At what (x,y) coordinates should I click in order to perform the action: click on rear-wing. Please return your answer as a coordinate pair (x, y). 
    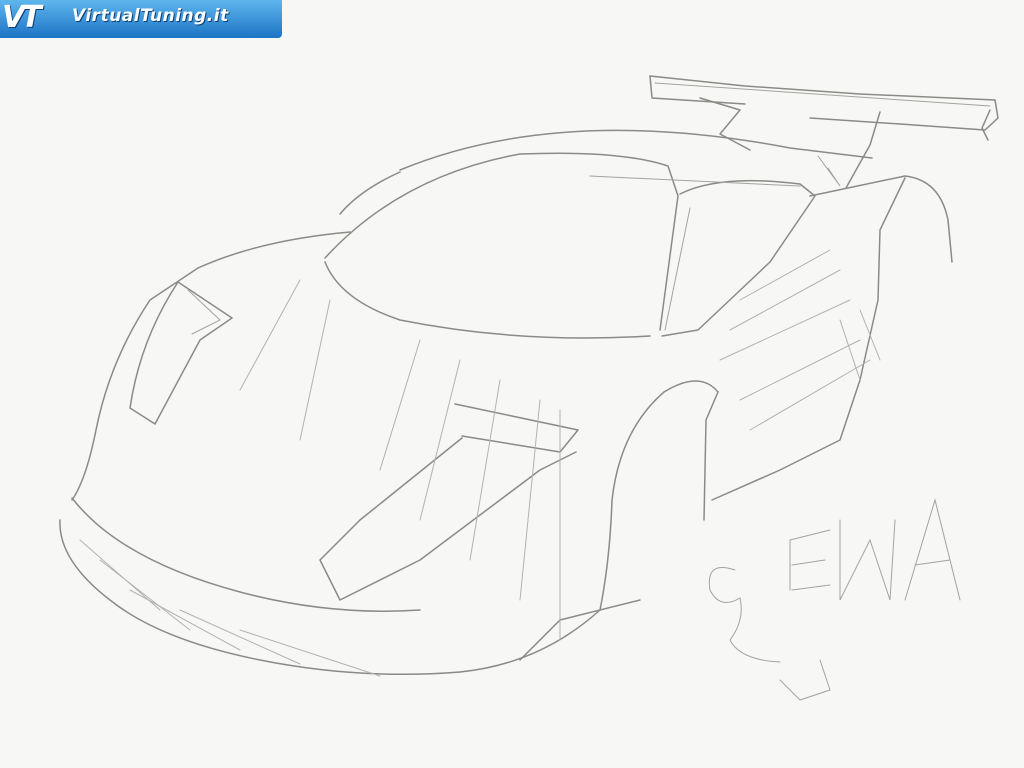
    Looking at the image, I should click on (824, 132).